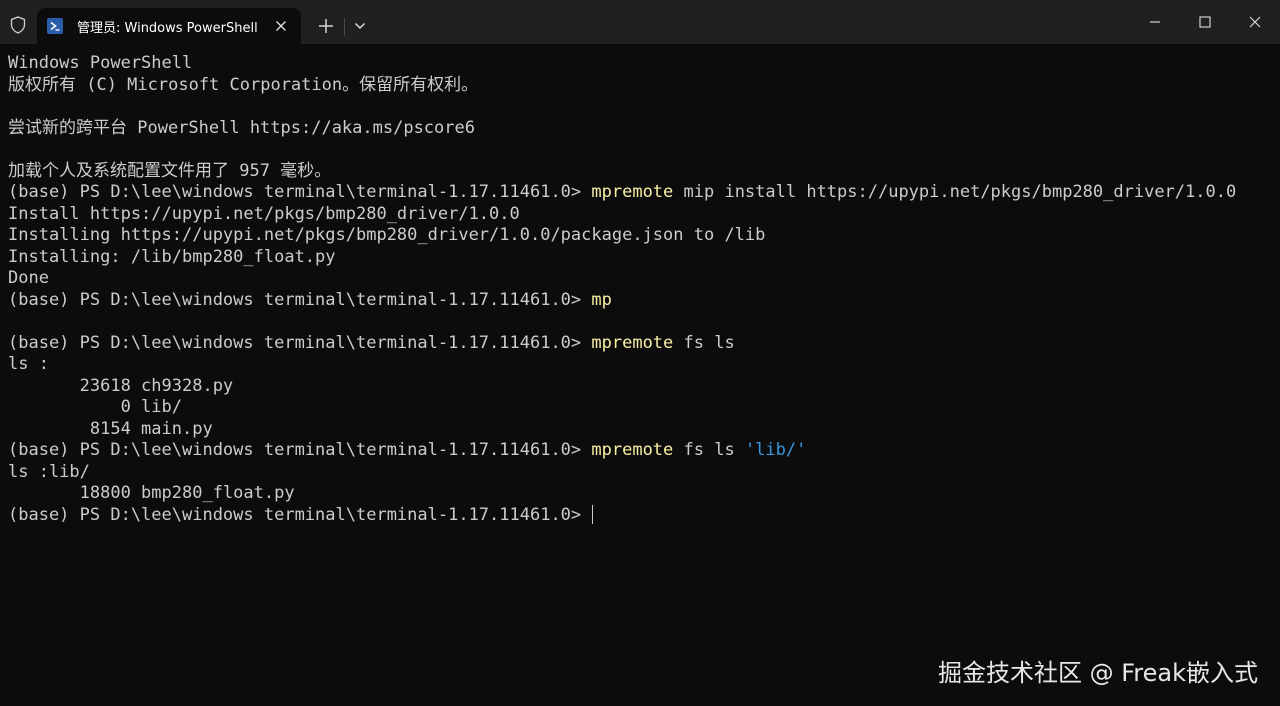  I want to click on shield-icon, so click(18, 25).